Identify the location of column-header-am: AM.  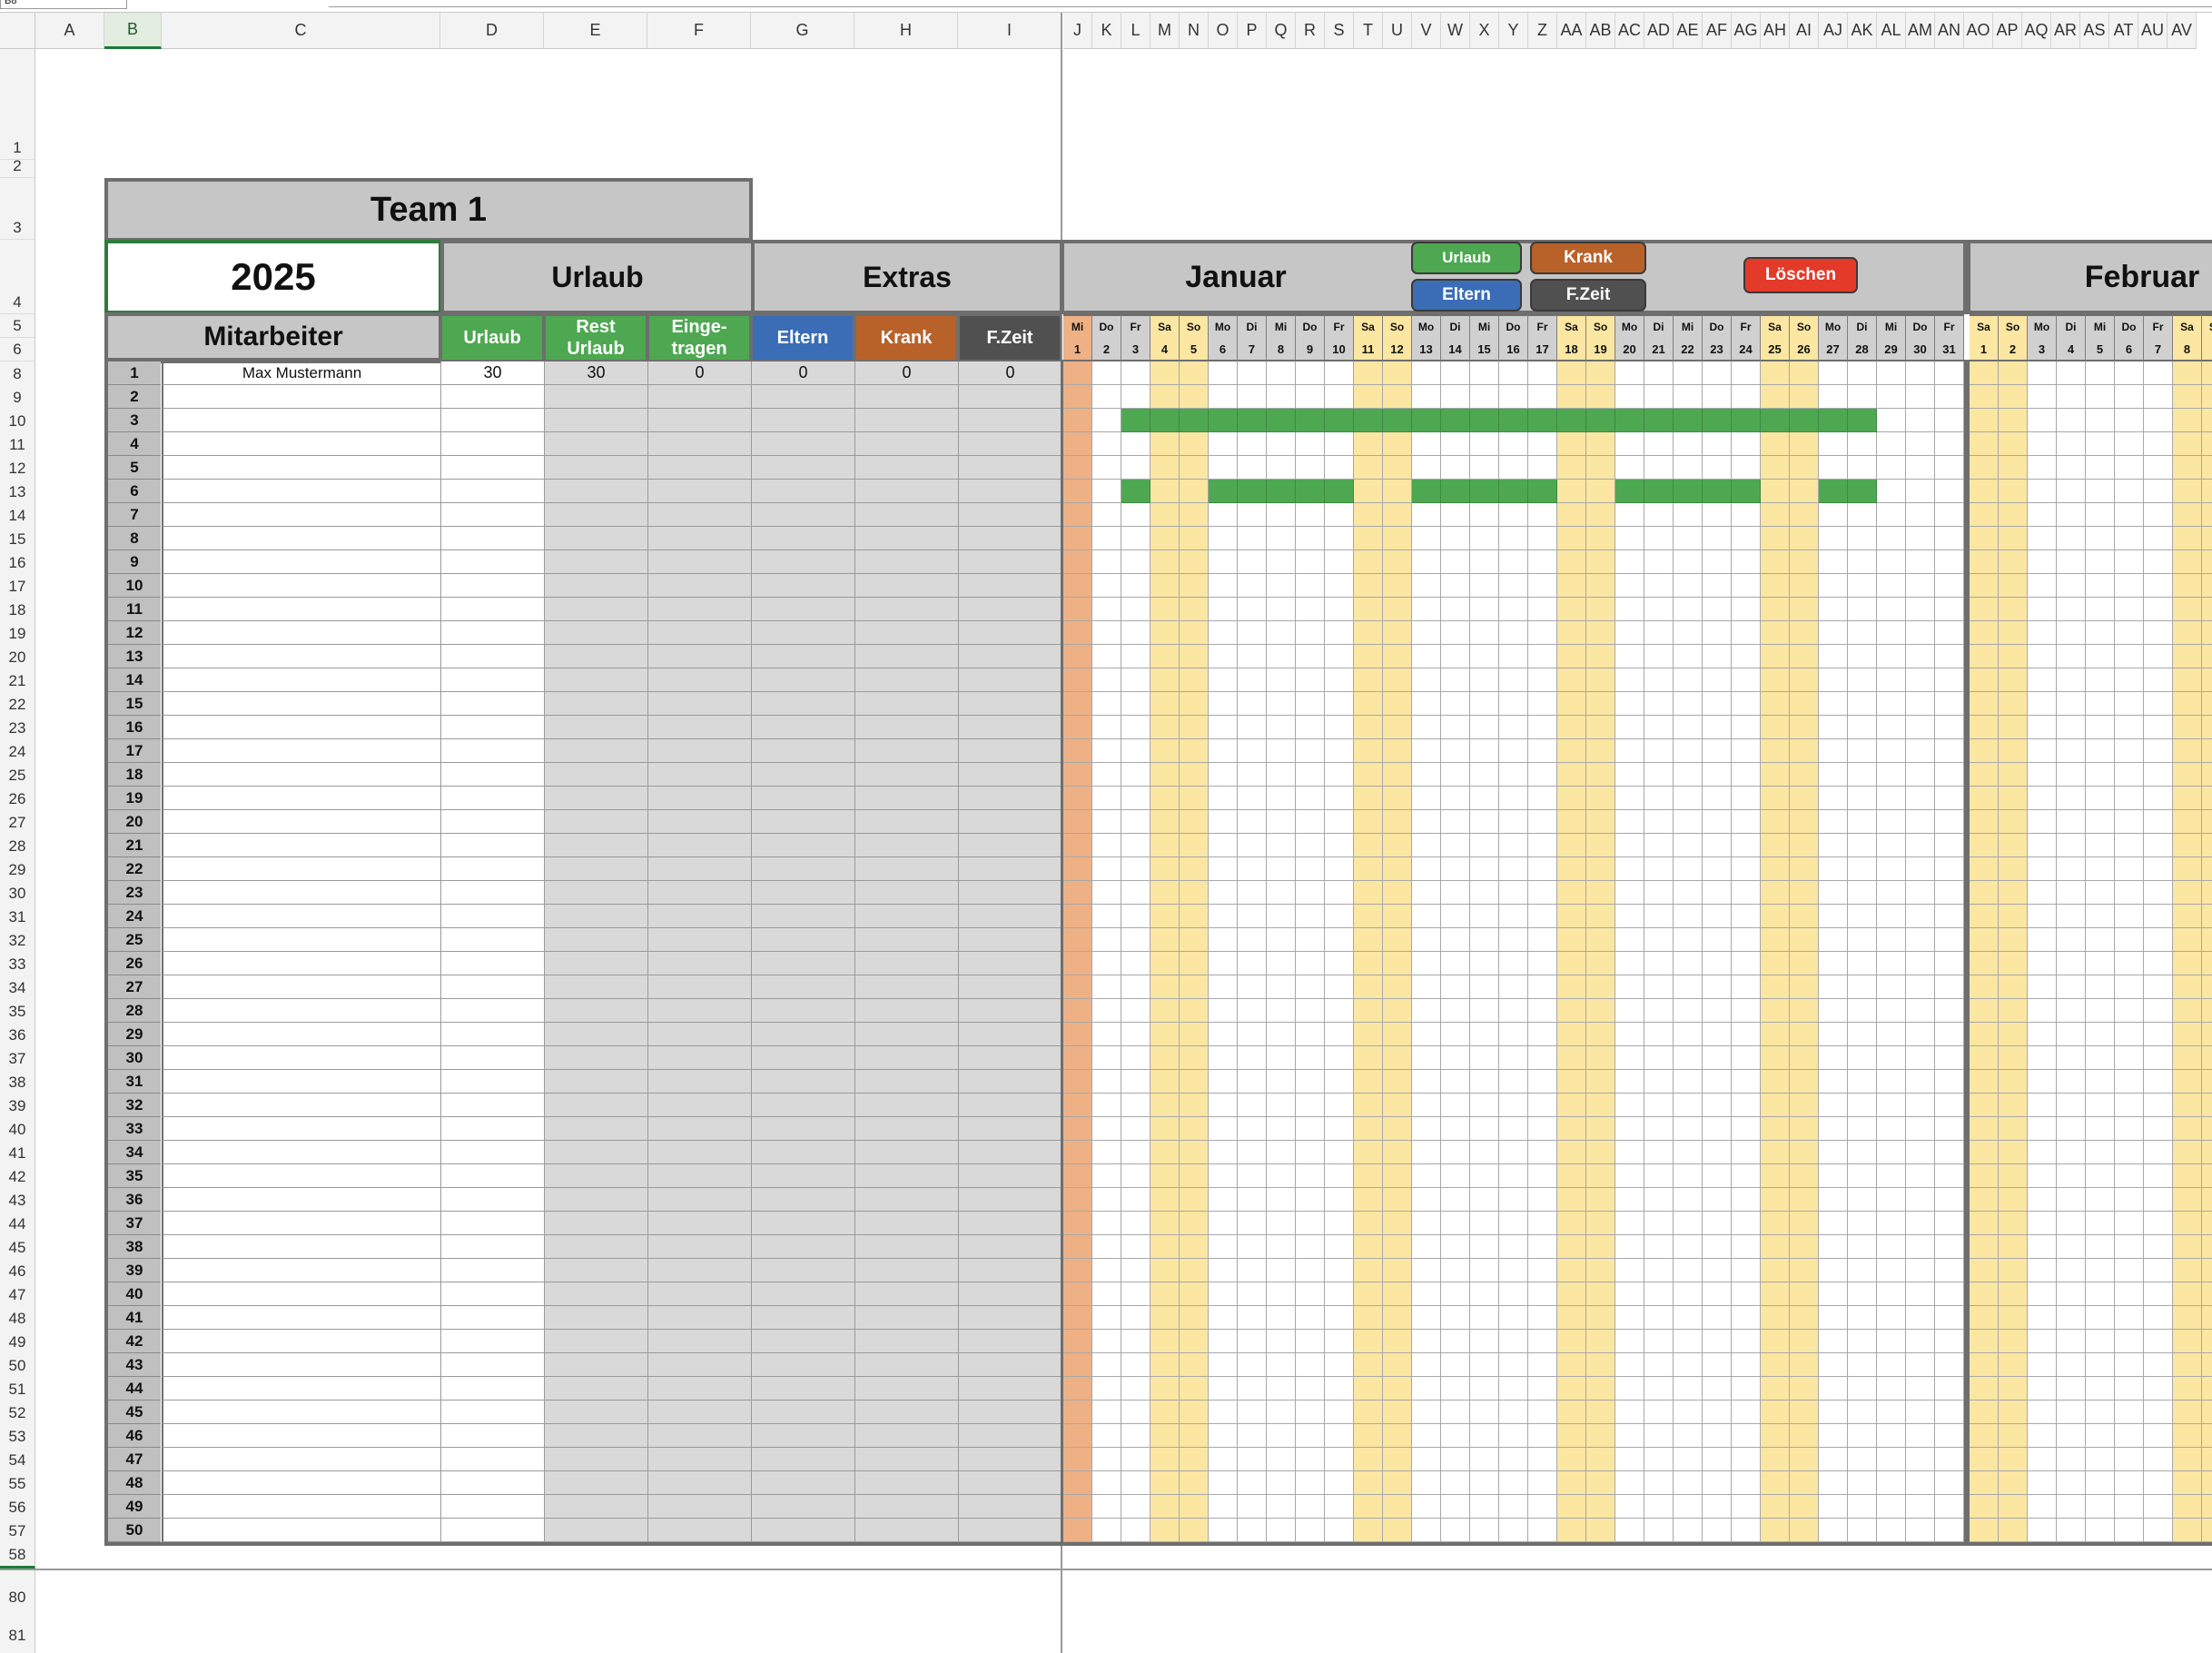
(1920, 31).